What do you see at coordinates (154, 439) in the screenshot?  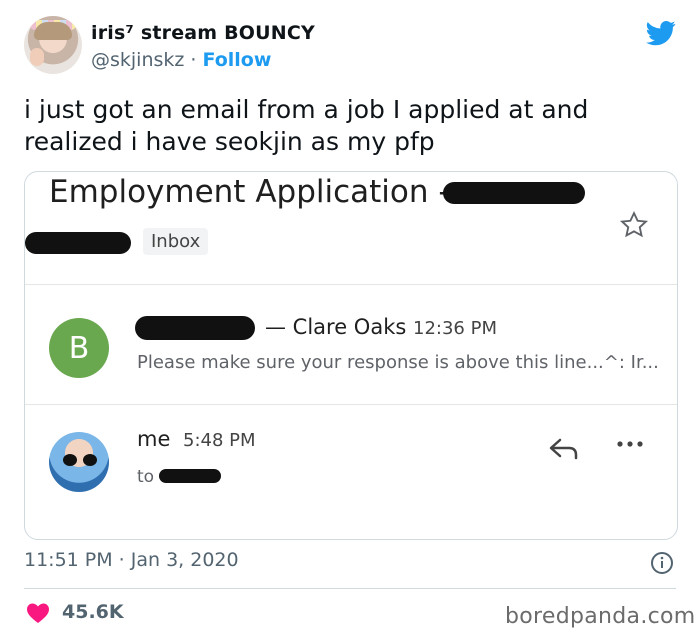 I see `sender-name: me` at bounding box center [154, 439].